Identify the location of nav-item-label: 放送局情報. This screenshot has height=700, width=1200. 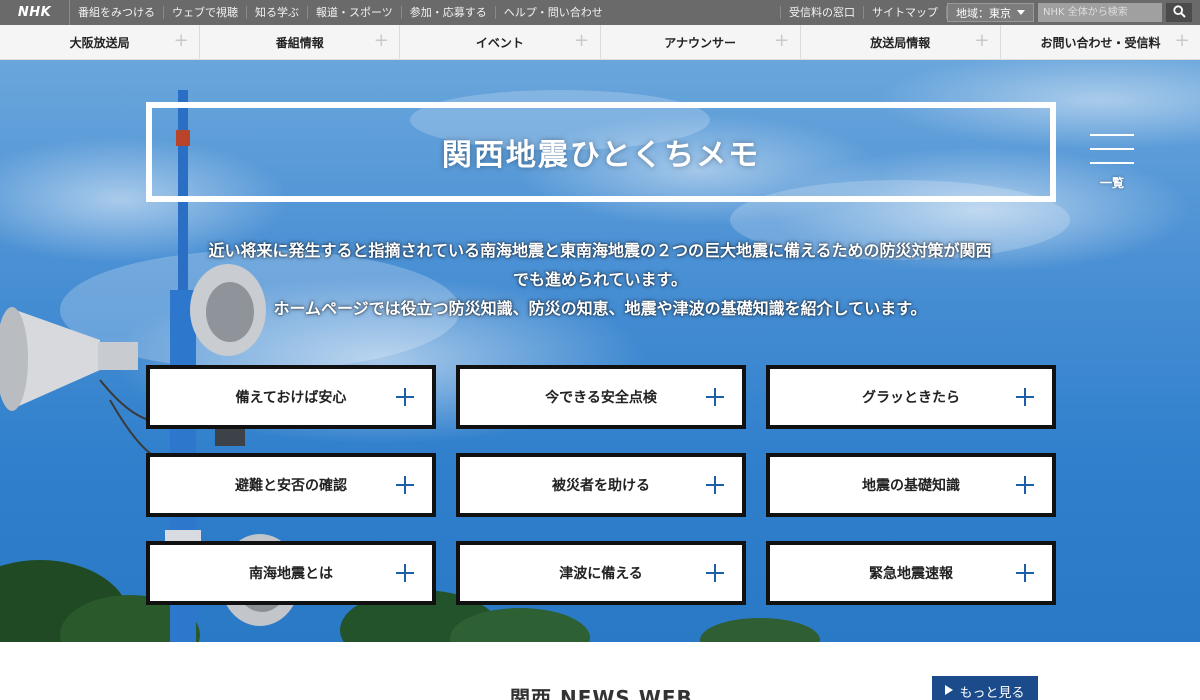
(900, 42).